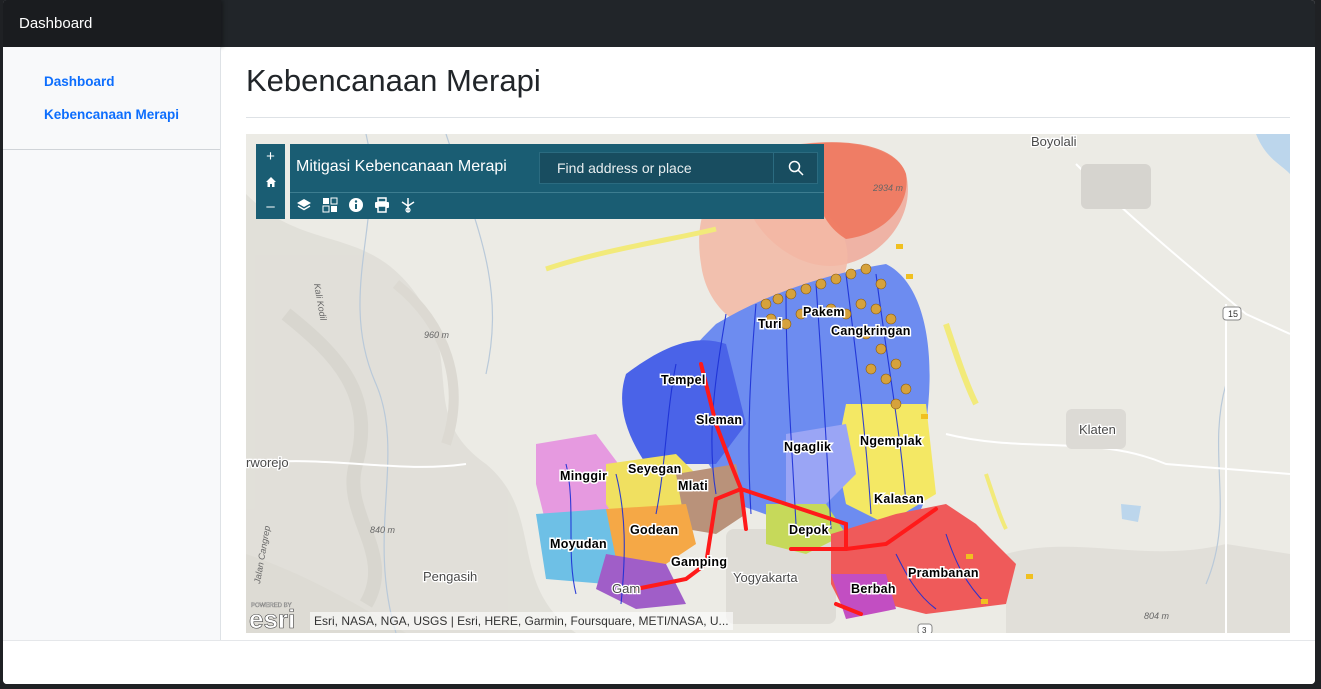  I want to click on search-button, so click(795, 168).